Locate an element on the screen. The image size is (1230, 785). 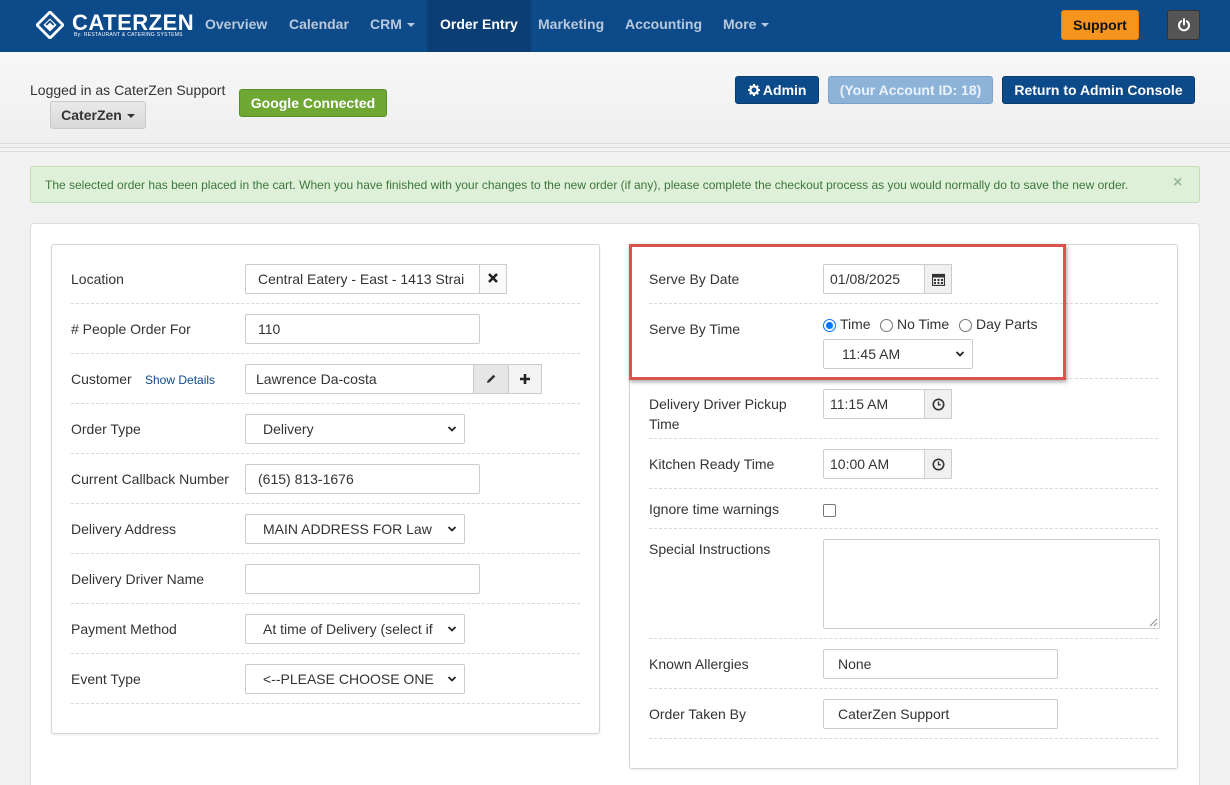
return-admin-console-button: Return to Admin Console is located at coordinates (1098, 90).